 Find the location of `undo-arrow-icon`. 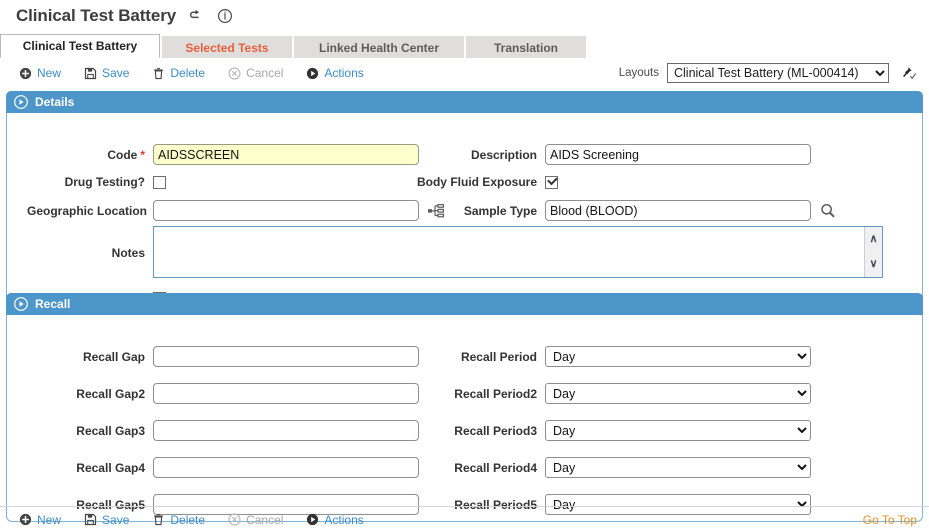

undo-arrow-icon is located at coordinates (196, 16).